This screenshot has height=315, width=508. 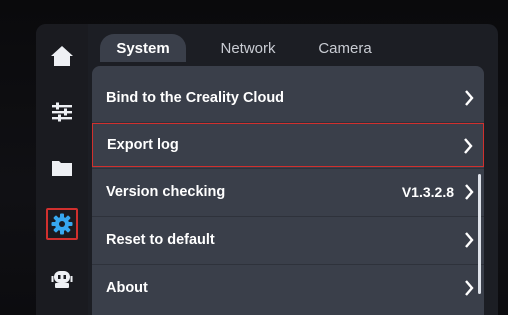 I want to click on folder-icon, so click(x=62, y=168).